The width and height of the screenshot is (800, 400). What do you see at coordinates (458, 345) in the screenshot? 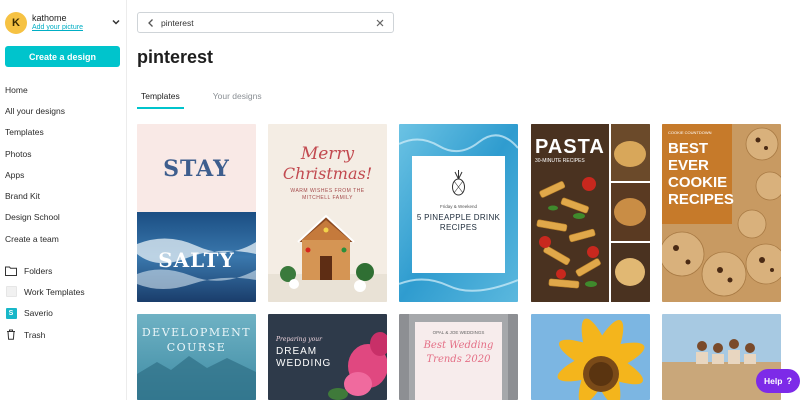
I see `card-title-1: Best Wedding` at bounding box center [458, 345].